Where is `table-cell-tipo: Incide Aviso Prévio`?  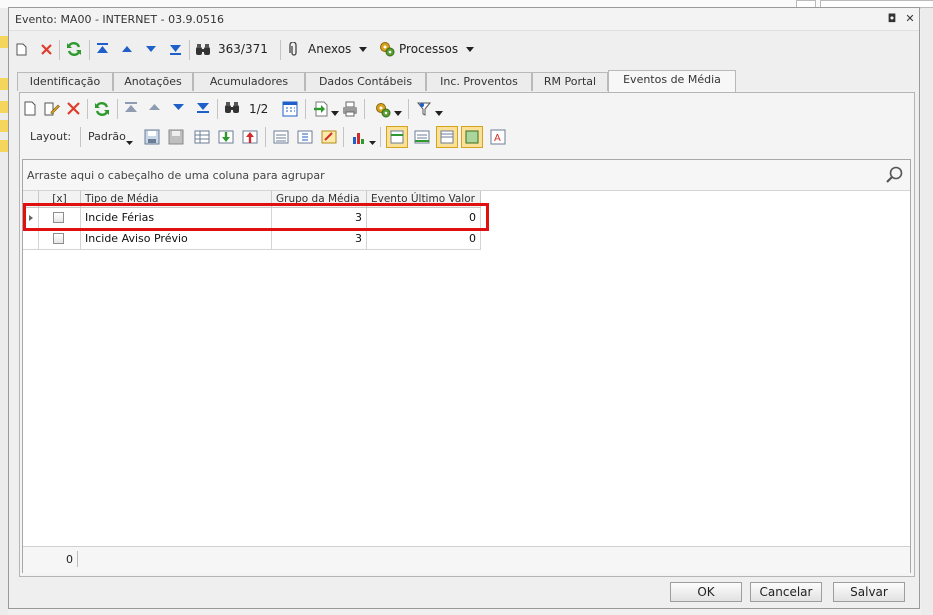
table-cell-tipo: Incide Aviso Prévio is located at coordinates (176, 239).